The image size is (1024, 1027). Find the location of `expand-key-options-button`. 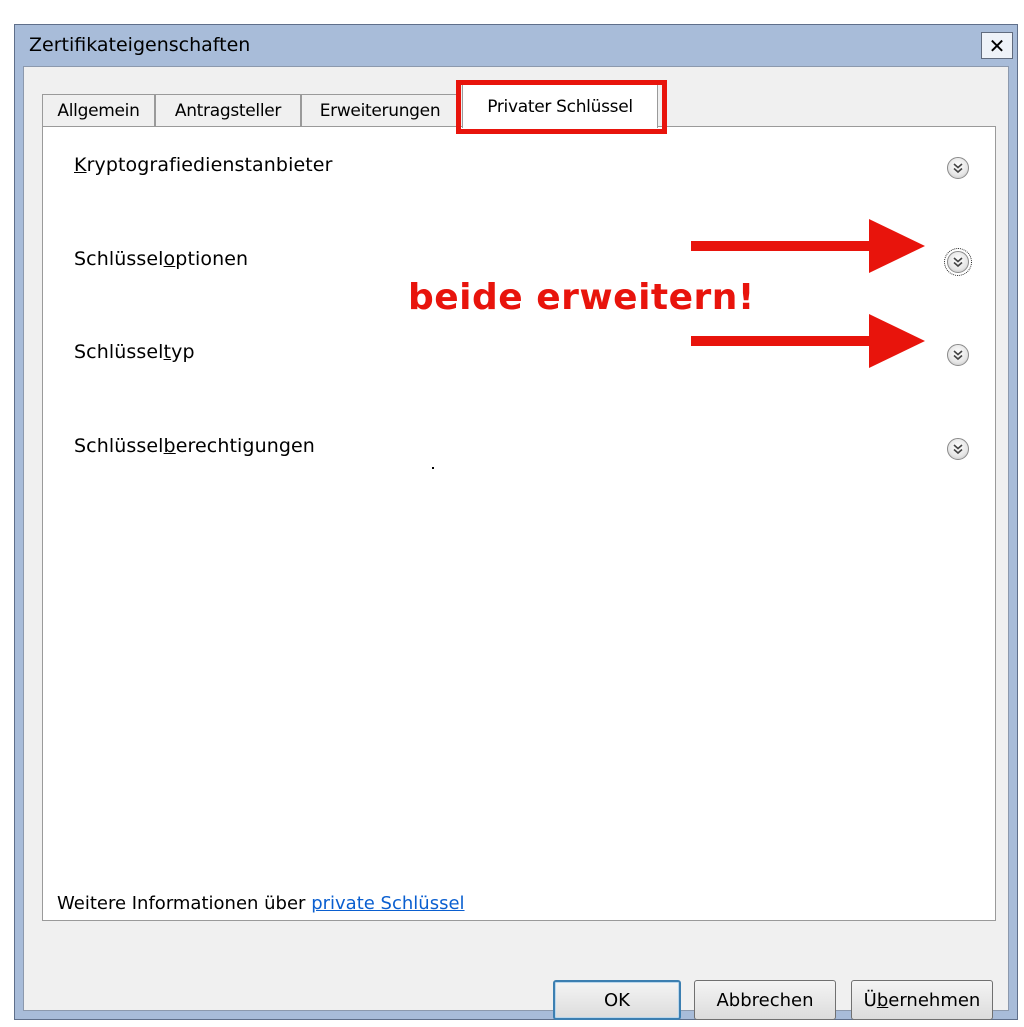

expand-key-options-button is located at coordinates (958, 262).